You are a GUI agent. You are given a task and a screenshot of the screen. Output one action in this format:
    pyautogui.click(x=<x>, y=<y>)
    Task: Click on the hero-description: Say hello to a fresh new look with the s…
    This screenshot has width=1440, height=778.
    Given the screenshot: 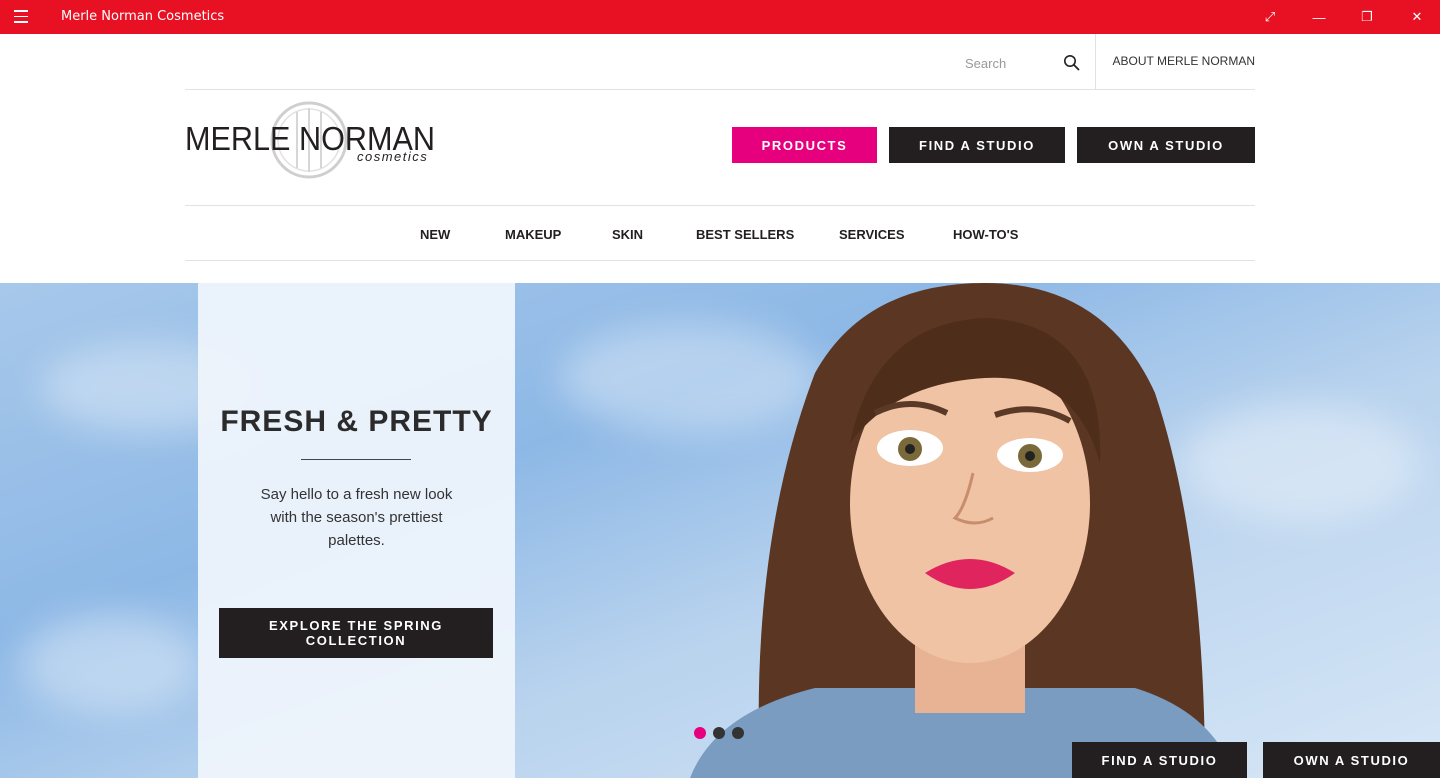 What is the action you would take?
    pyautogui.click(x=356, y=517)
    